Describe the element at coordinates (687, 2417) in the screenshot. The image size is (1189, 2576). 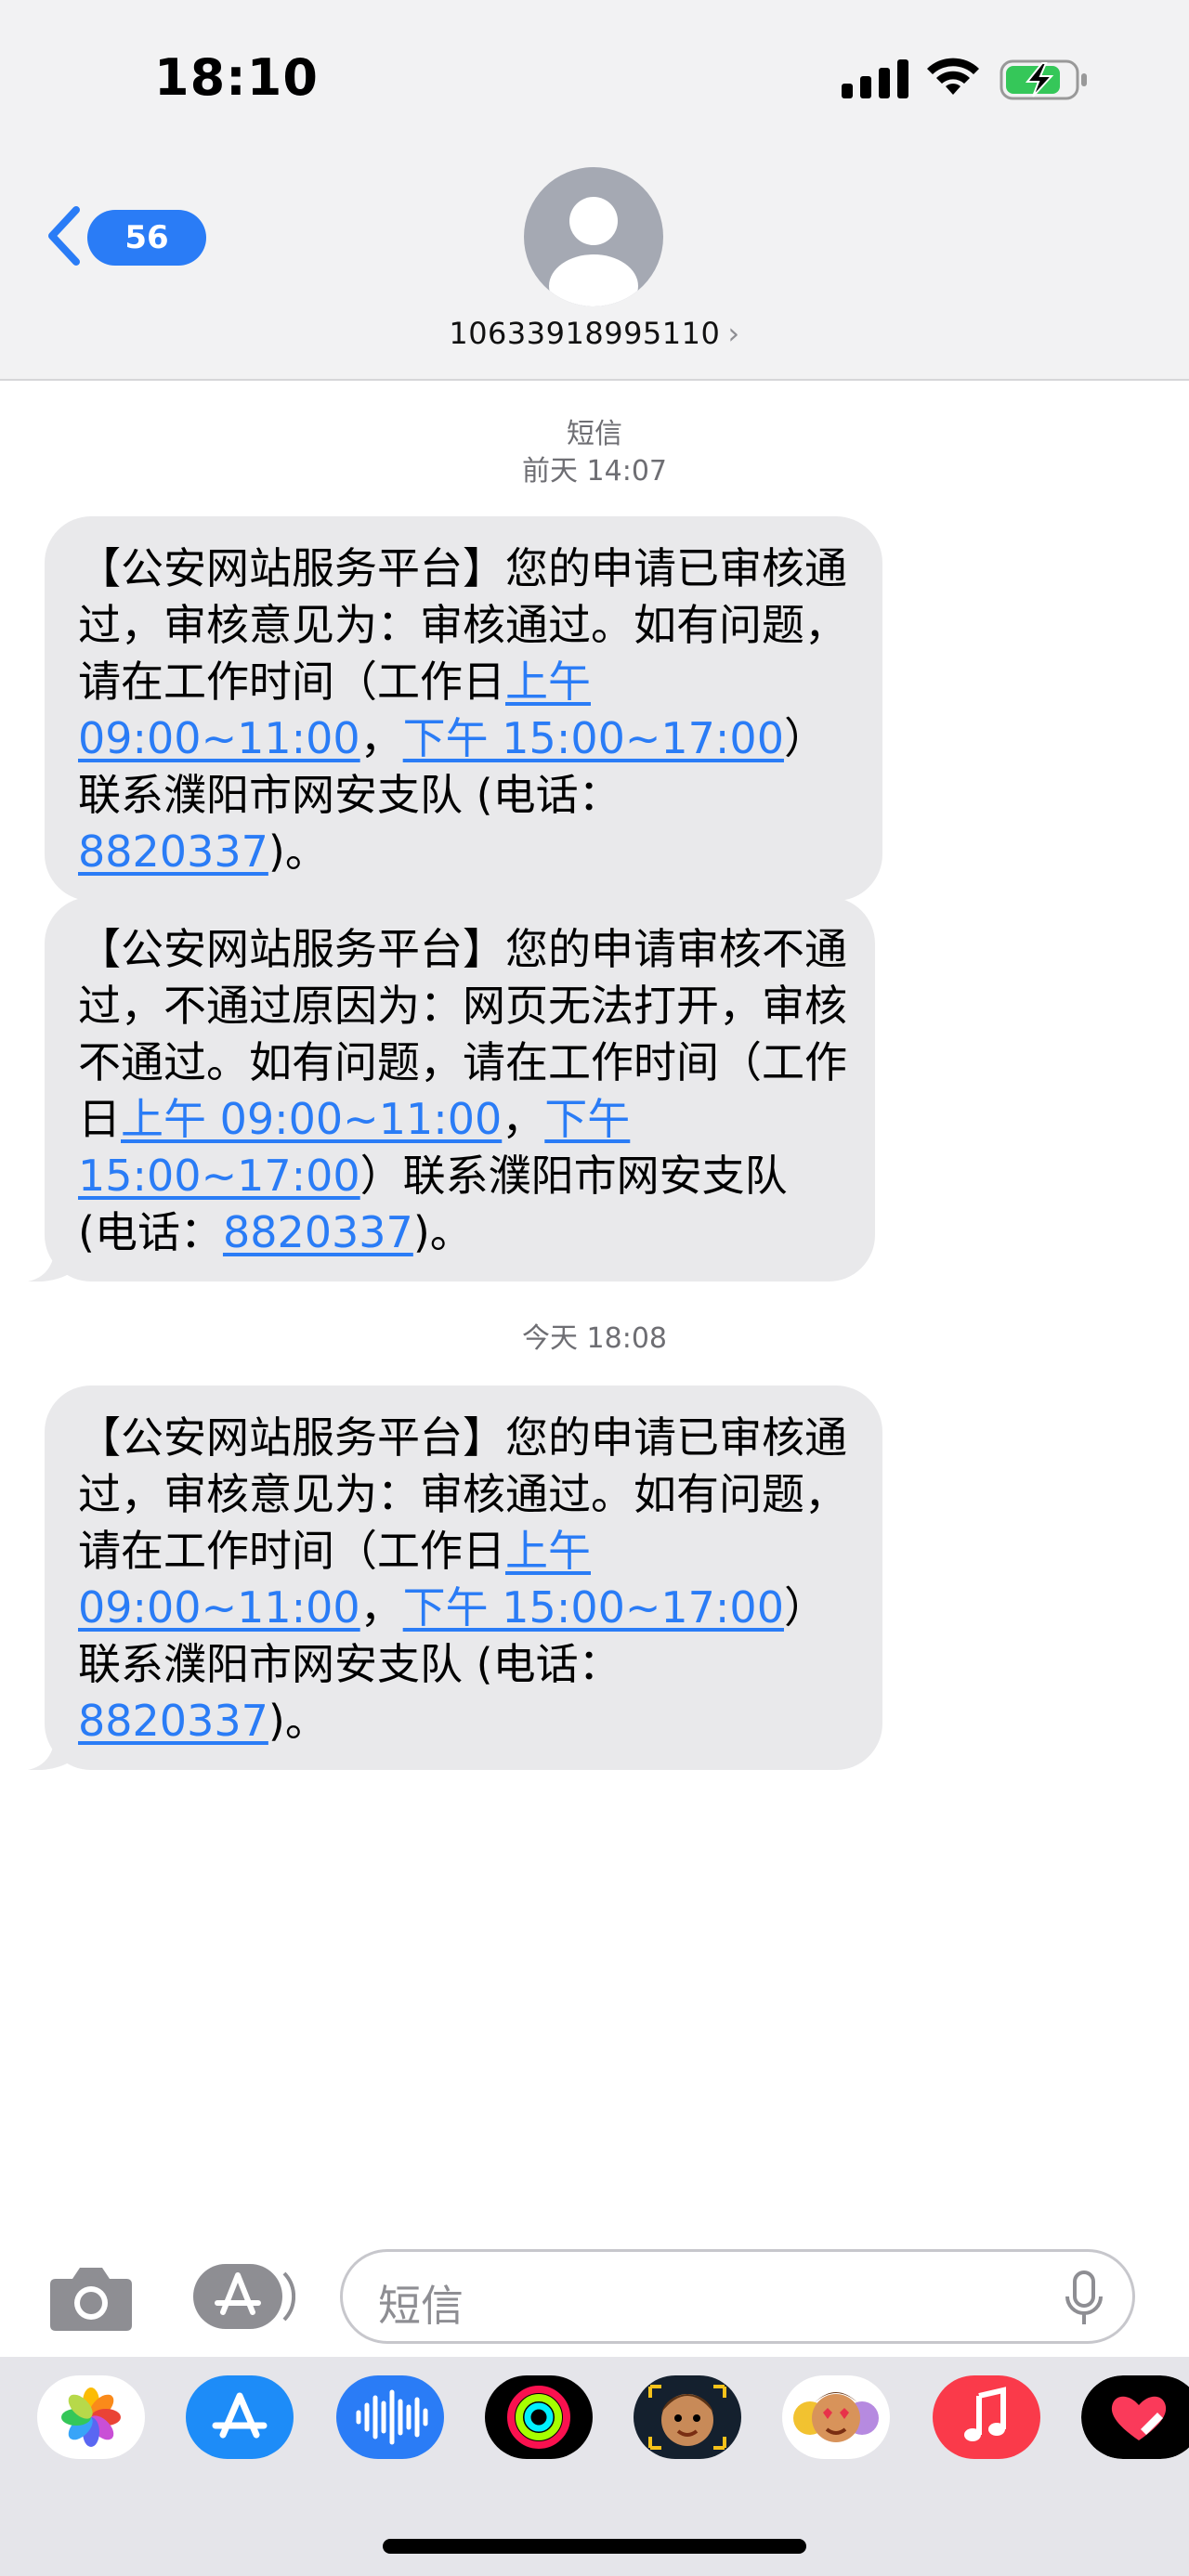
I see `memoji-icon` at that location.